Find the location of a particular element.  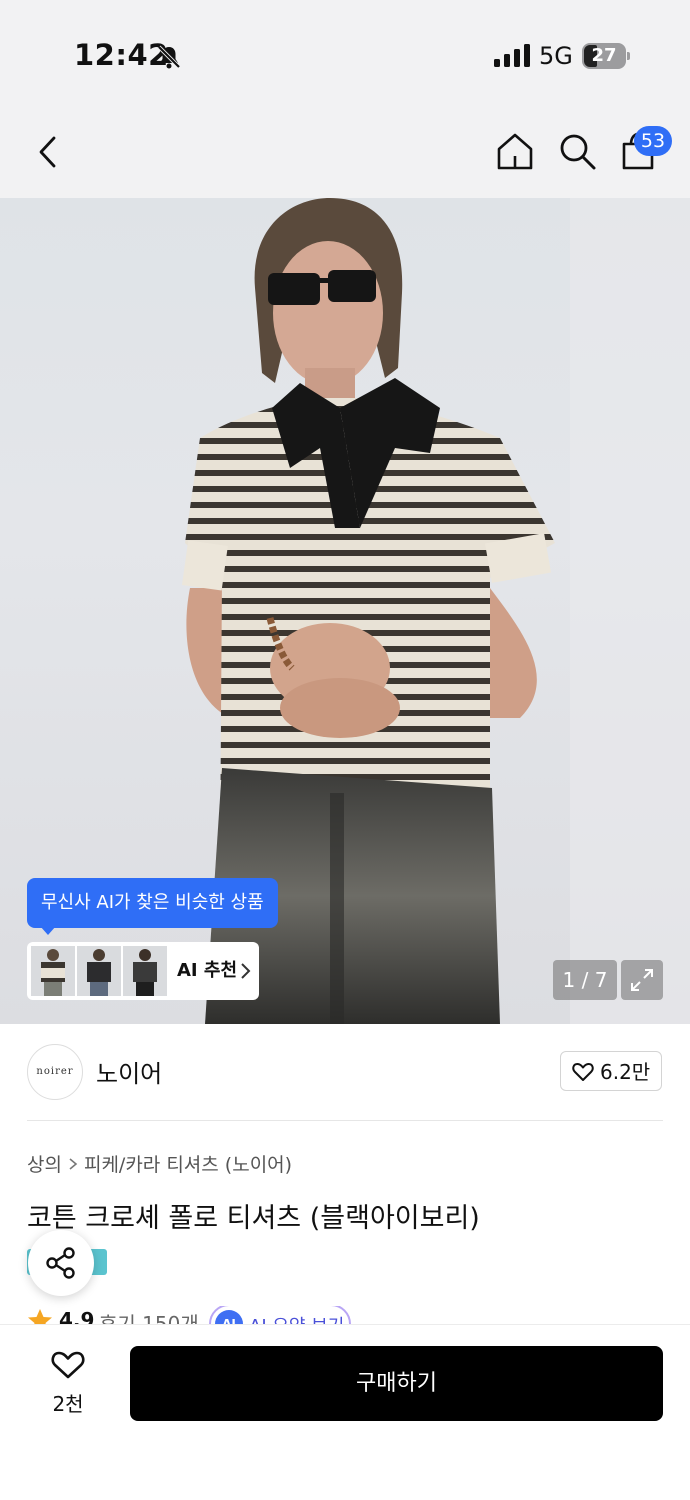

home-icon is located at coordinates (515, 151).